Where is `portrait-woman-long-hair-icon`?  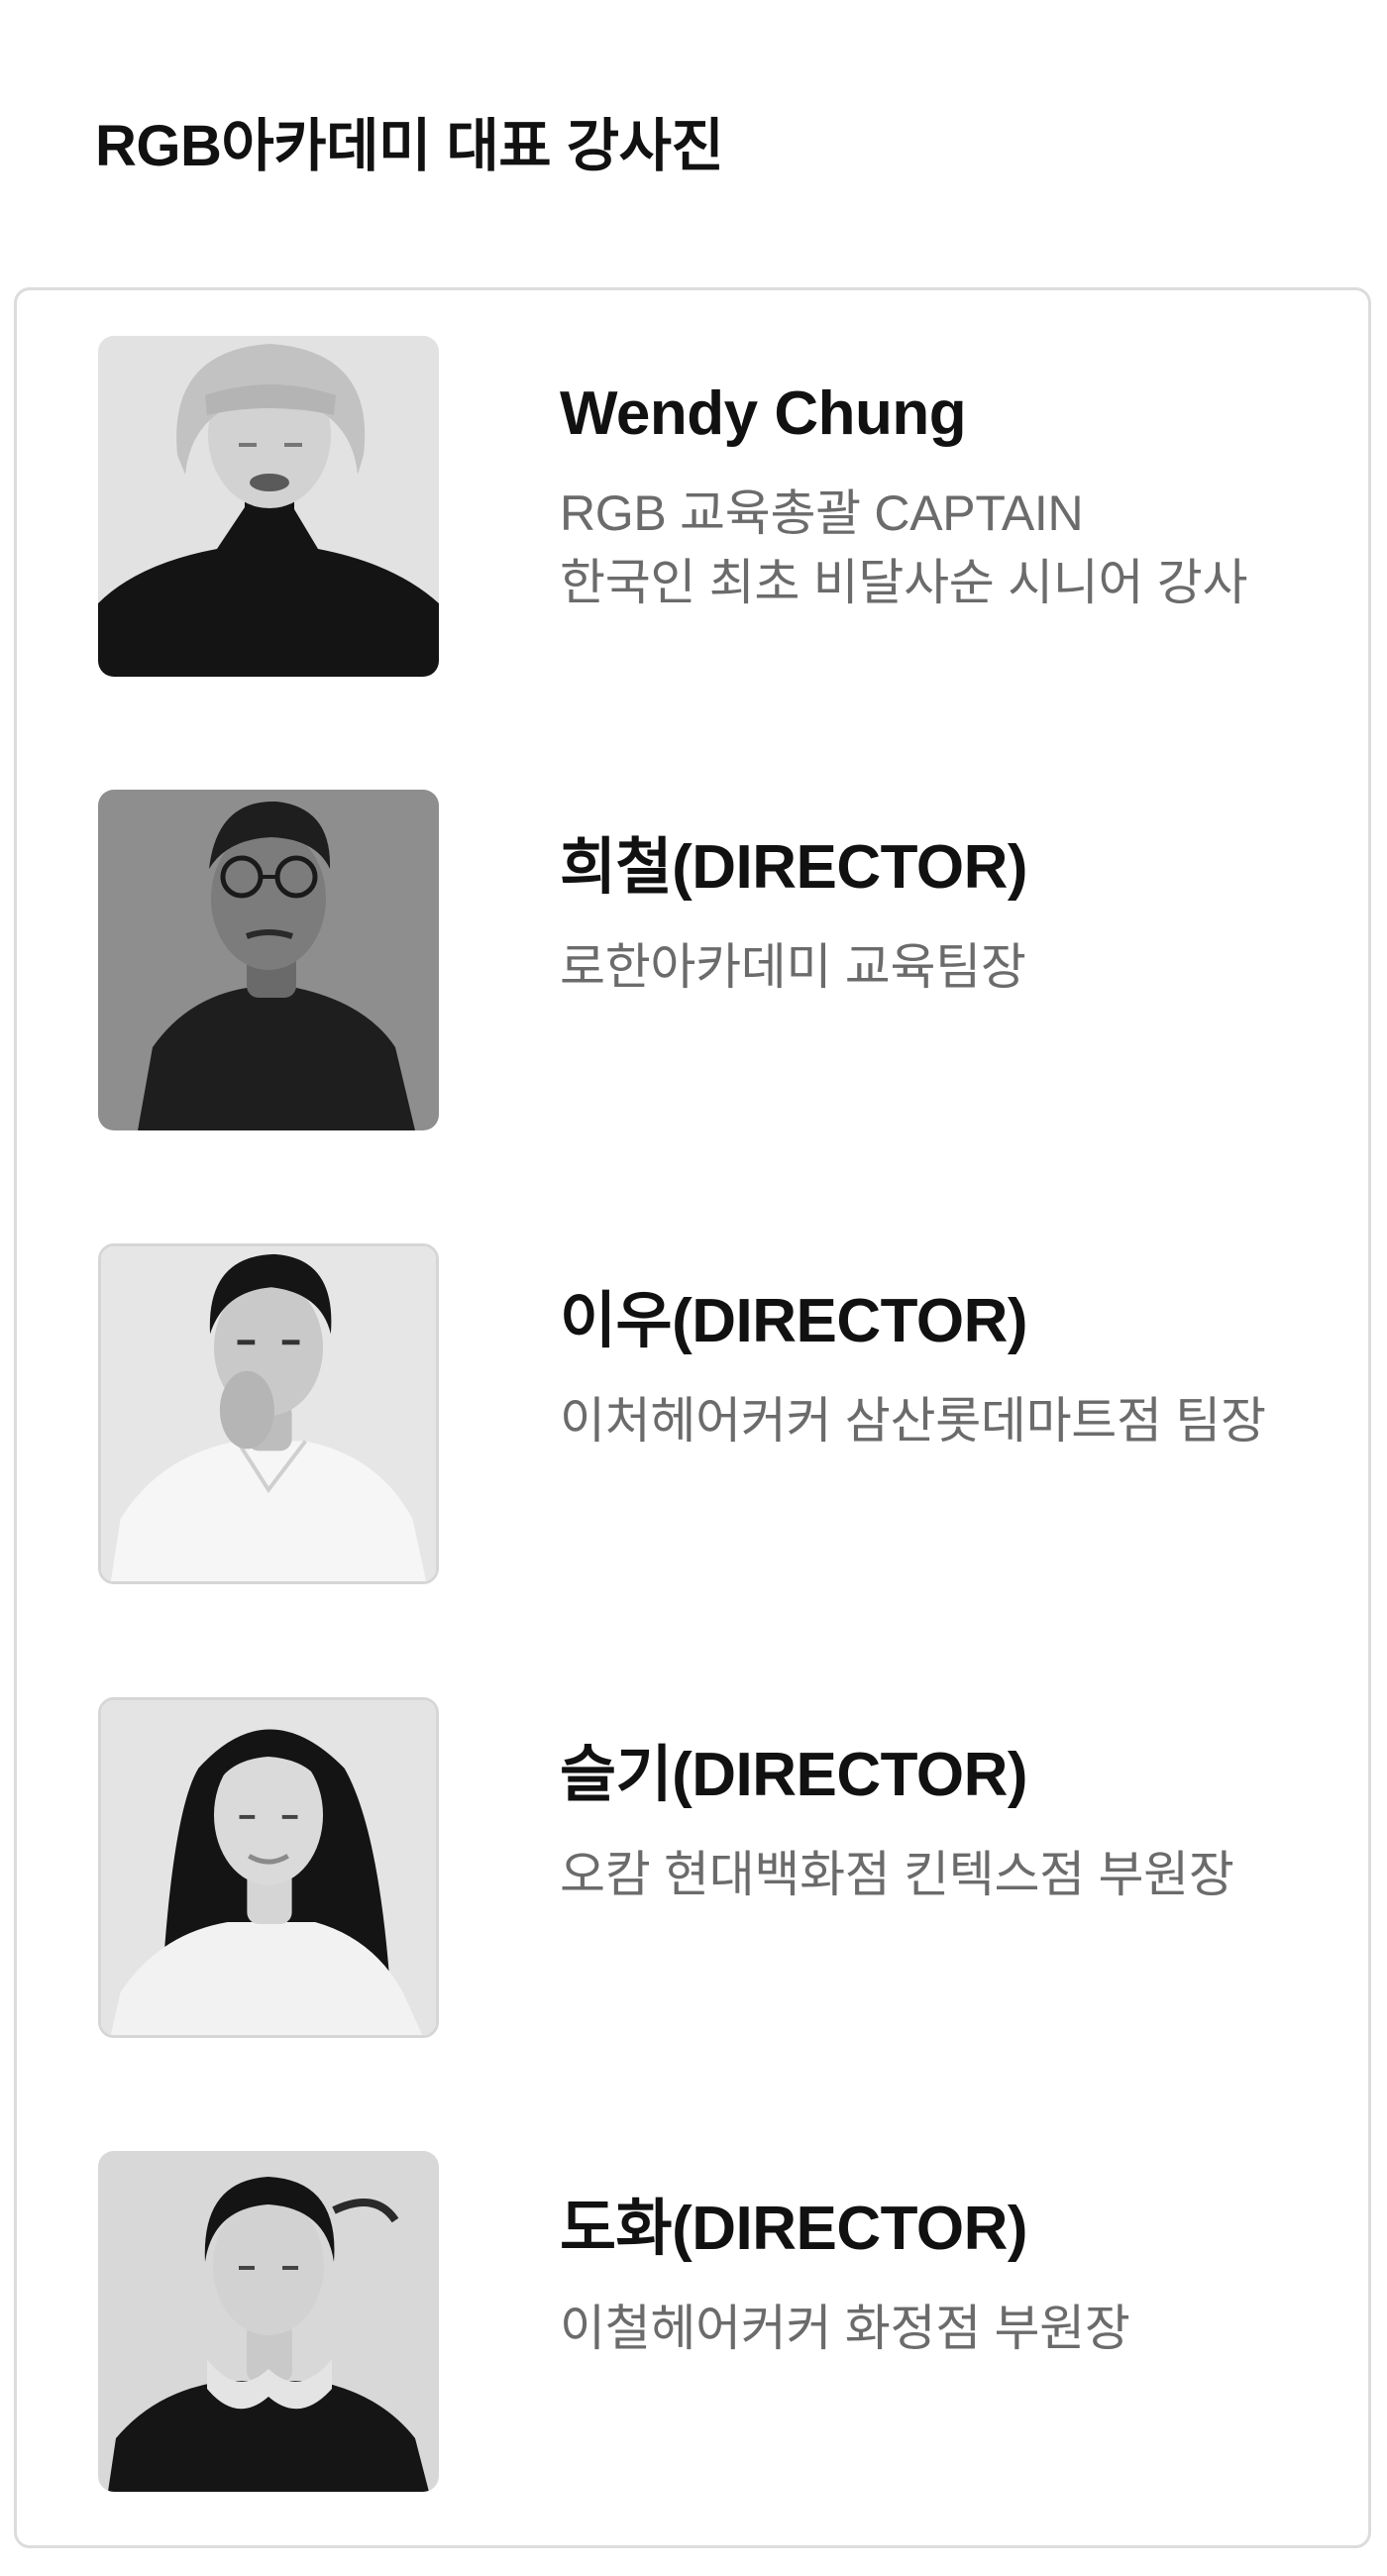
portrait-woman-long-hair-icon is located at coordinates (268, 1867).